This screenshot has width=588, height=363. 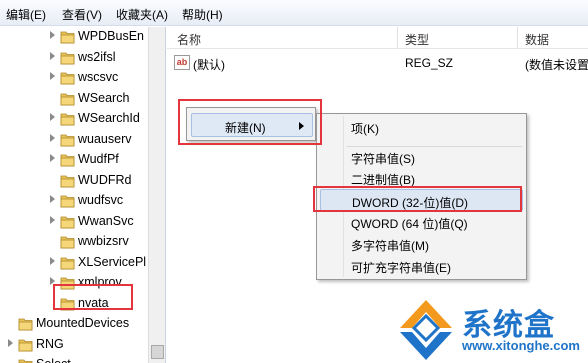 What do you see at coordinates (491, 329) in the screenshot?
I see `site-logo: 系统盒 www.xitonghe.com` at bounding box center [491, 329].